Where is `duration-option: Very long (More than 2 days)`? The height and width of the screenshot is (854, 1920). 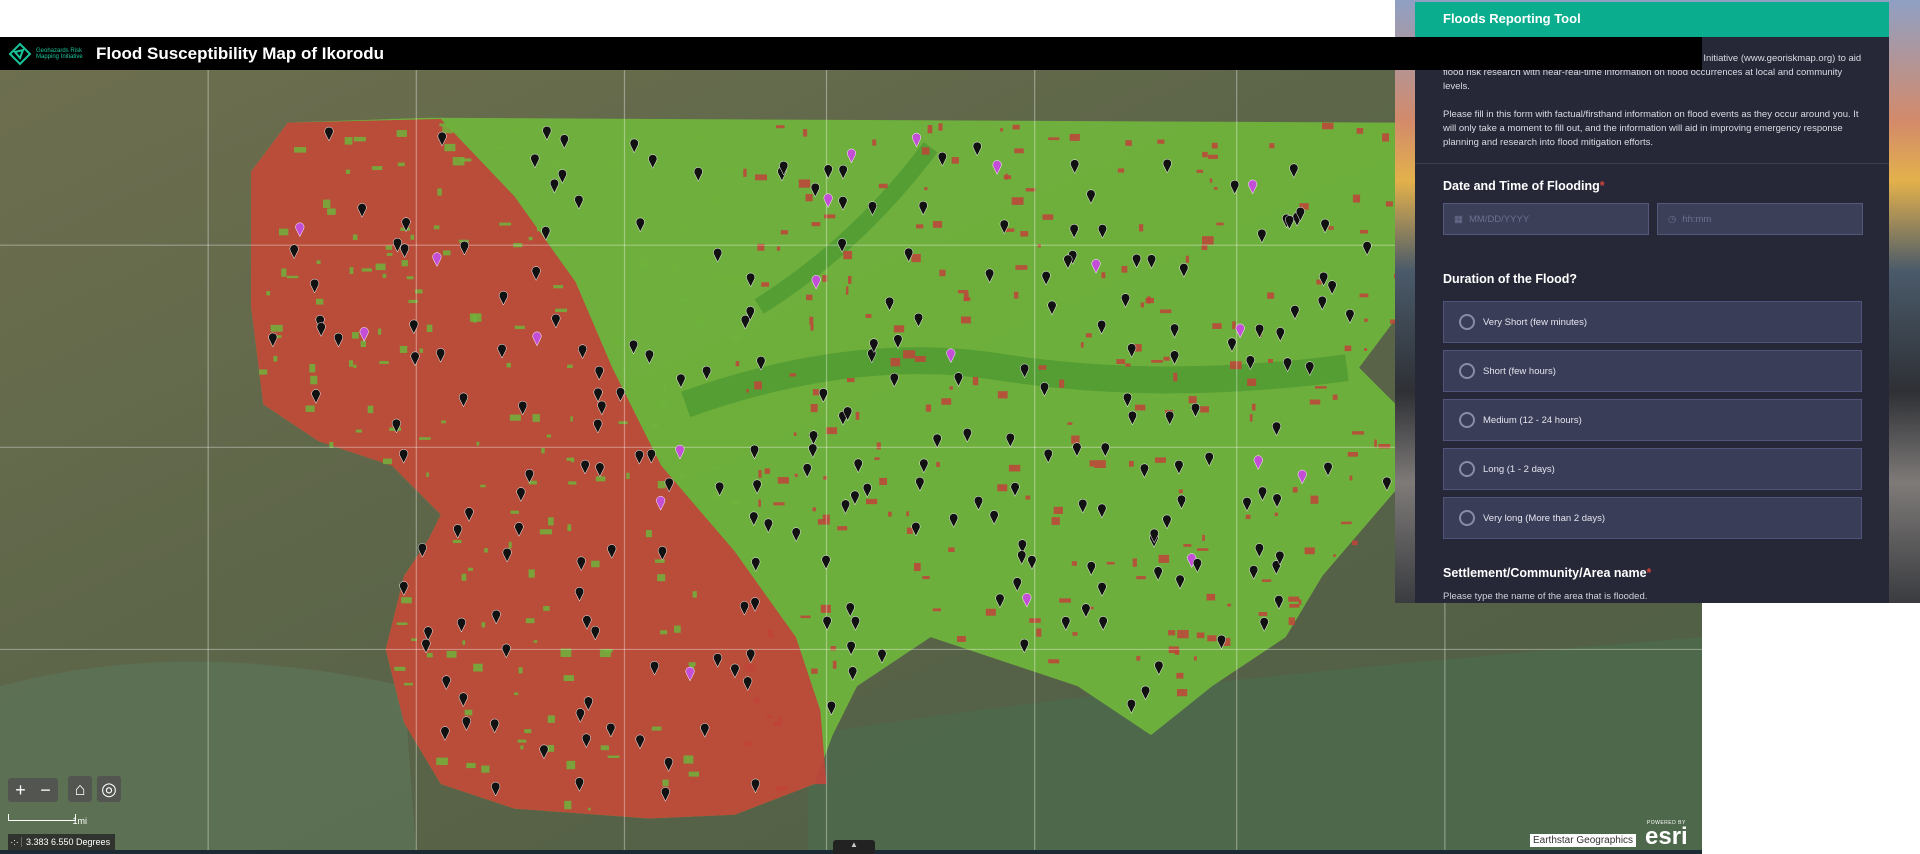 duration-option: Very long (More than 2 days) is located at coordinates (1652, 518).